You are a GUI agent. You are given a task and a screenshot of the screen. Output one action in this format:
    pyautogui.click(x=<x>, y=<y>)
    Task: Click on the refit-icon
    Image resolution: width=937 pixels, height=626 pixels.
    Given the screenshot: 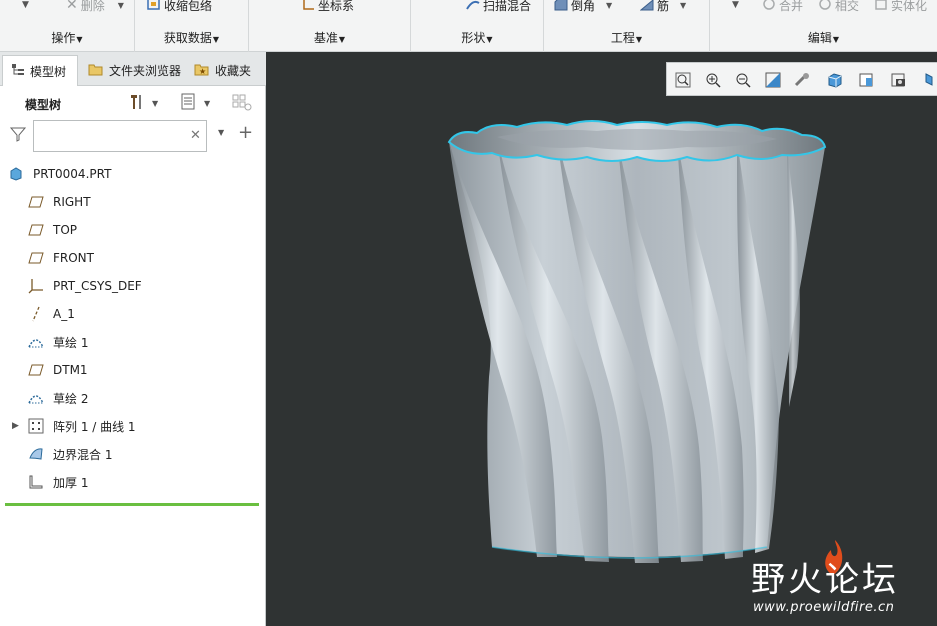 What is the action you would take?
    pyautogui.click(x=683, y=80)
    